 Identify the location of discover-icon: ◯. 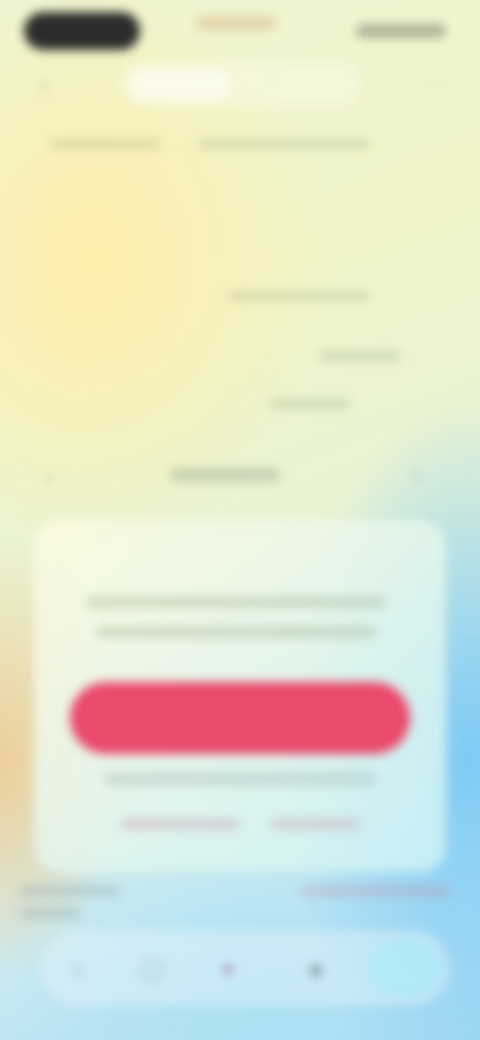
(152, 969).